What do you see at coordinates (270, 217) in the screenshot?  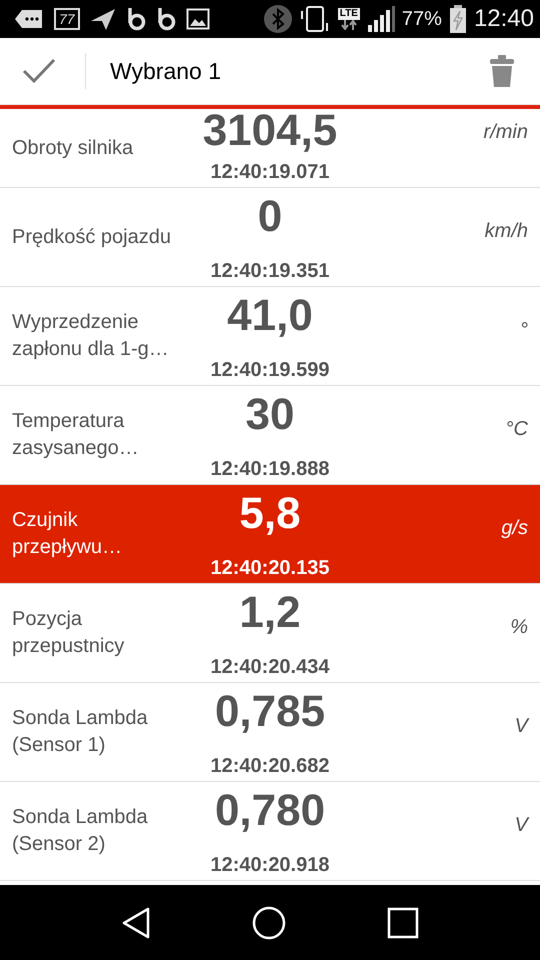 I see `sensor-value: 0` at bounding box center [270, 217].